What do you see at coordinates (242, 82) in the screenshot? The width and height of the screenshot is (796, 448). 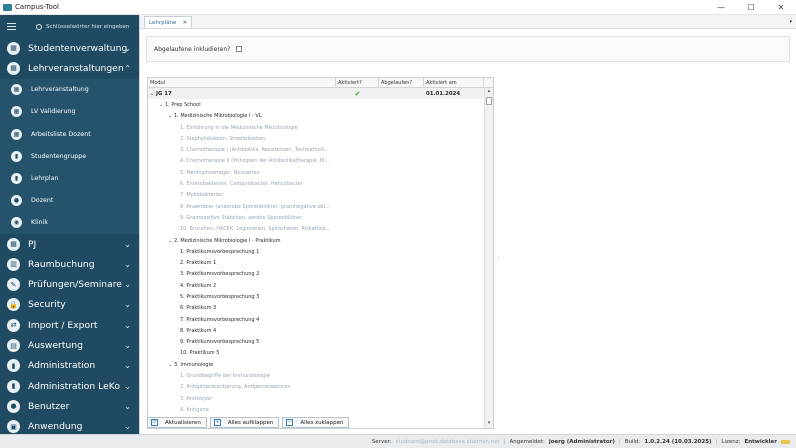 I see `column-header-modul: Modul` at bounding box center [242, 82].